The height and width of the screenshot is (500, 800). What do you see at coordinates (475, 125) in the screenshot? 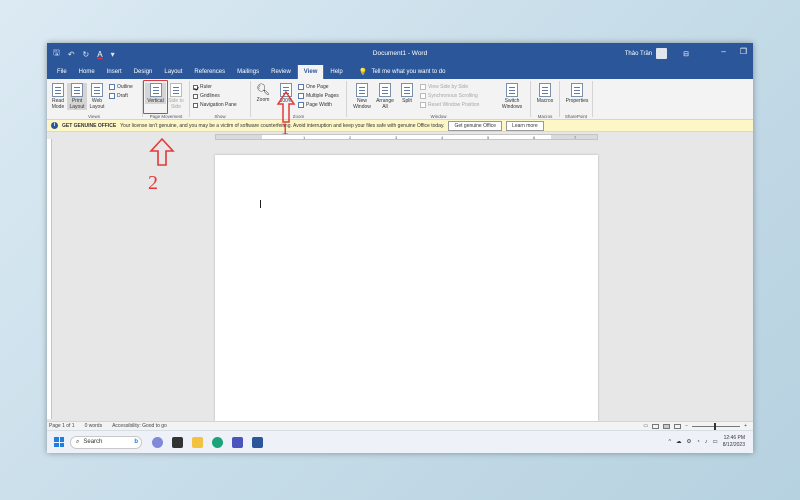
I see `get-genuine-office-button: Get genuine Office` at bounding box center [475, 125].